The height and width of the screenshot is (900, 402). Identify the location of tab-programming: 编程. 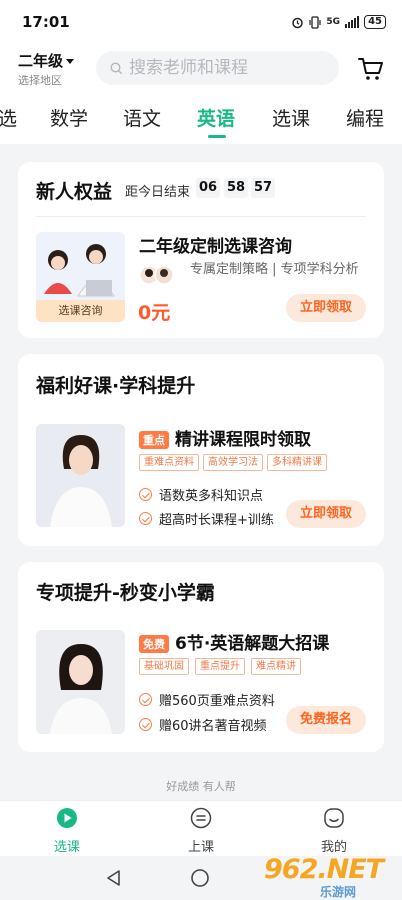
(365, 117).